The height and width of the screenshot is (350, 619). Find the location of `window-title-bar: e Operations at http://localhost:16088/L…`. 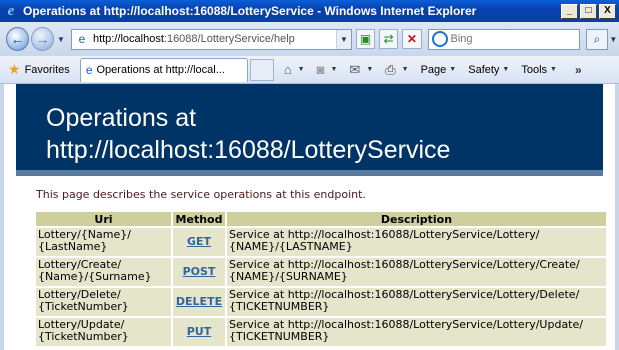

window-title-bar: e Operations at http://localhost:16088/L… is located at coordinates (309, 11).